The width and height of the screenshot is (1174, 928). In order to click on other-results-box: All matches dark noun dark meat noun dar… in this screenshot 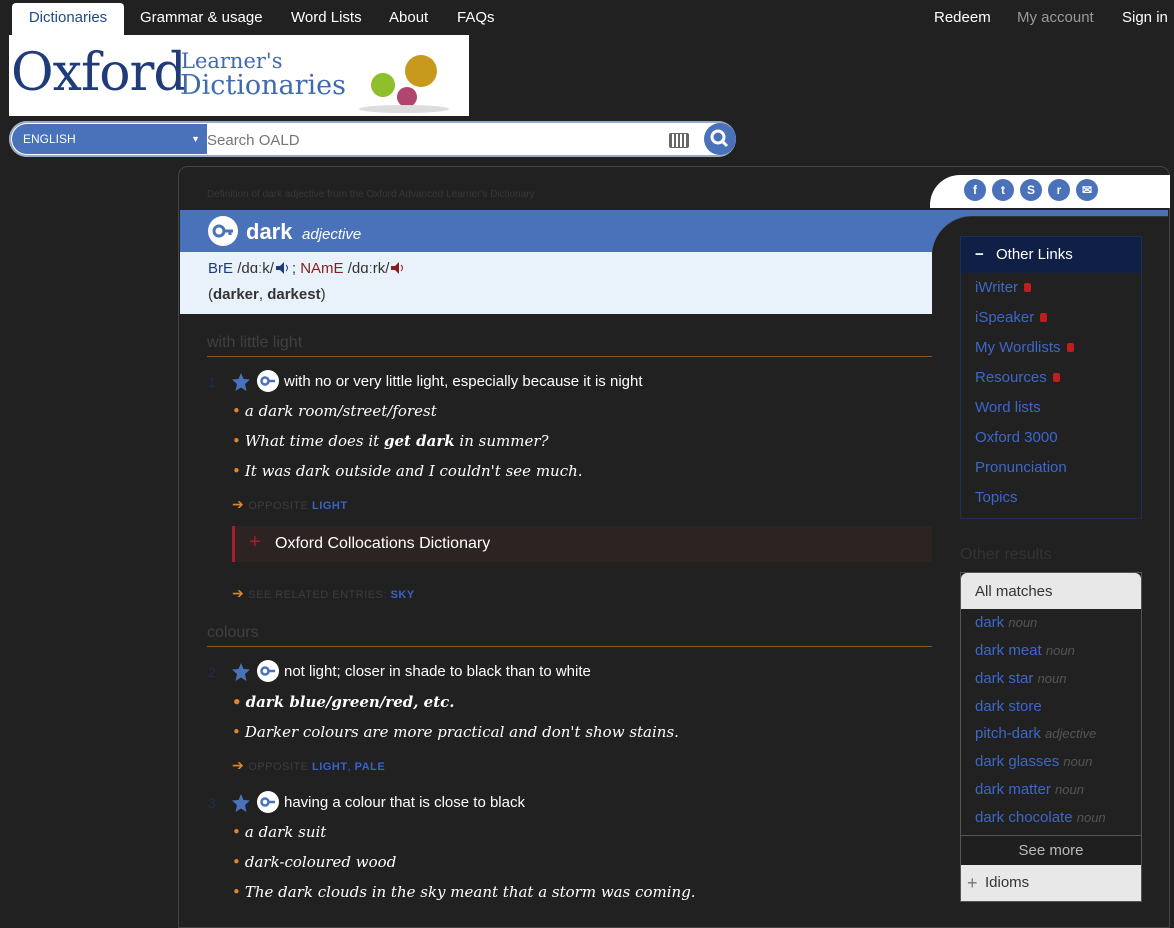, I will do `click(1051, 737)`.